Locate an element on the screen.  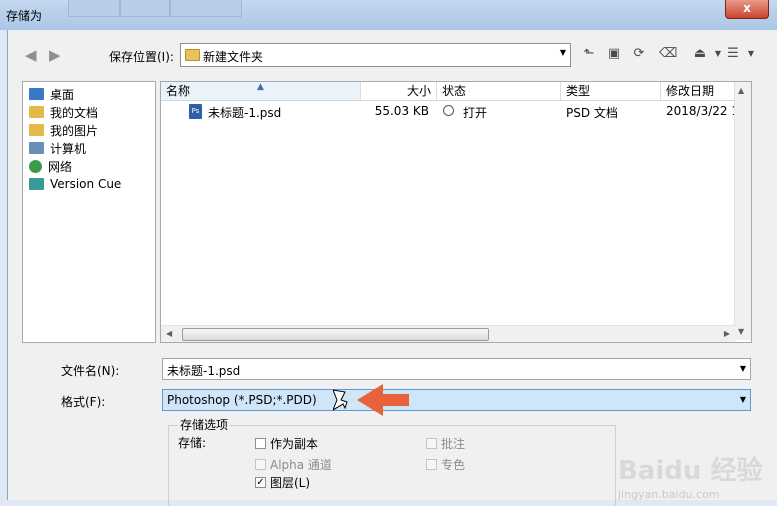
place-desktop: 桌面 is located at coordinates (51, 94).